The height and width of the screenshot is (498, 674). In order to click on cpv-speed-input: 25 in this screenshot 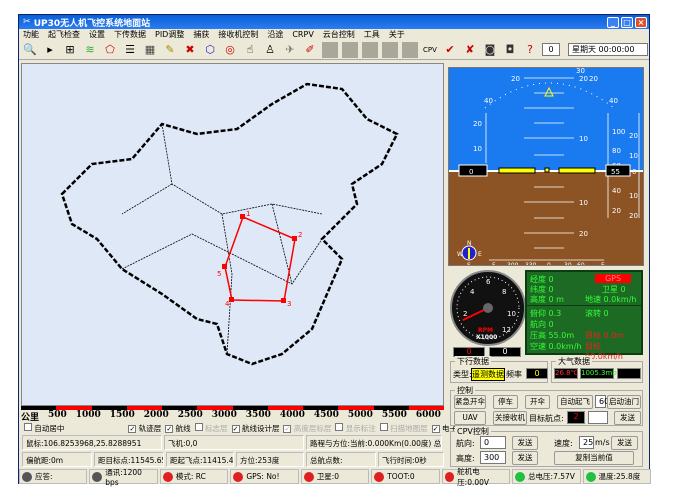, I will do `click(586, 442)`.